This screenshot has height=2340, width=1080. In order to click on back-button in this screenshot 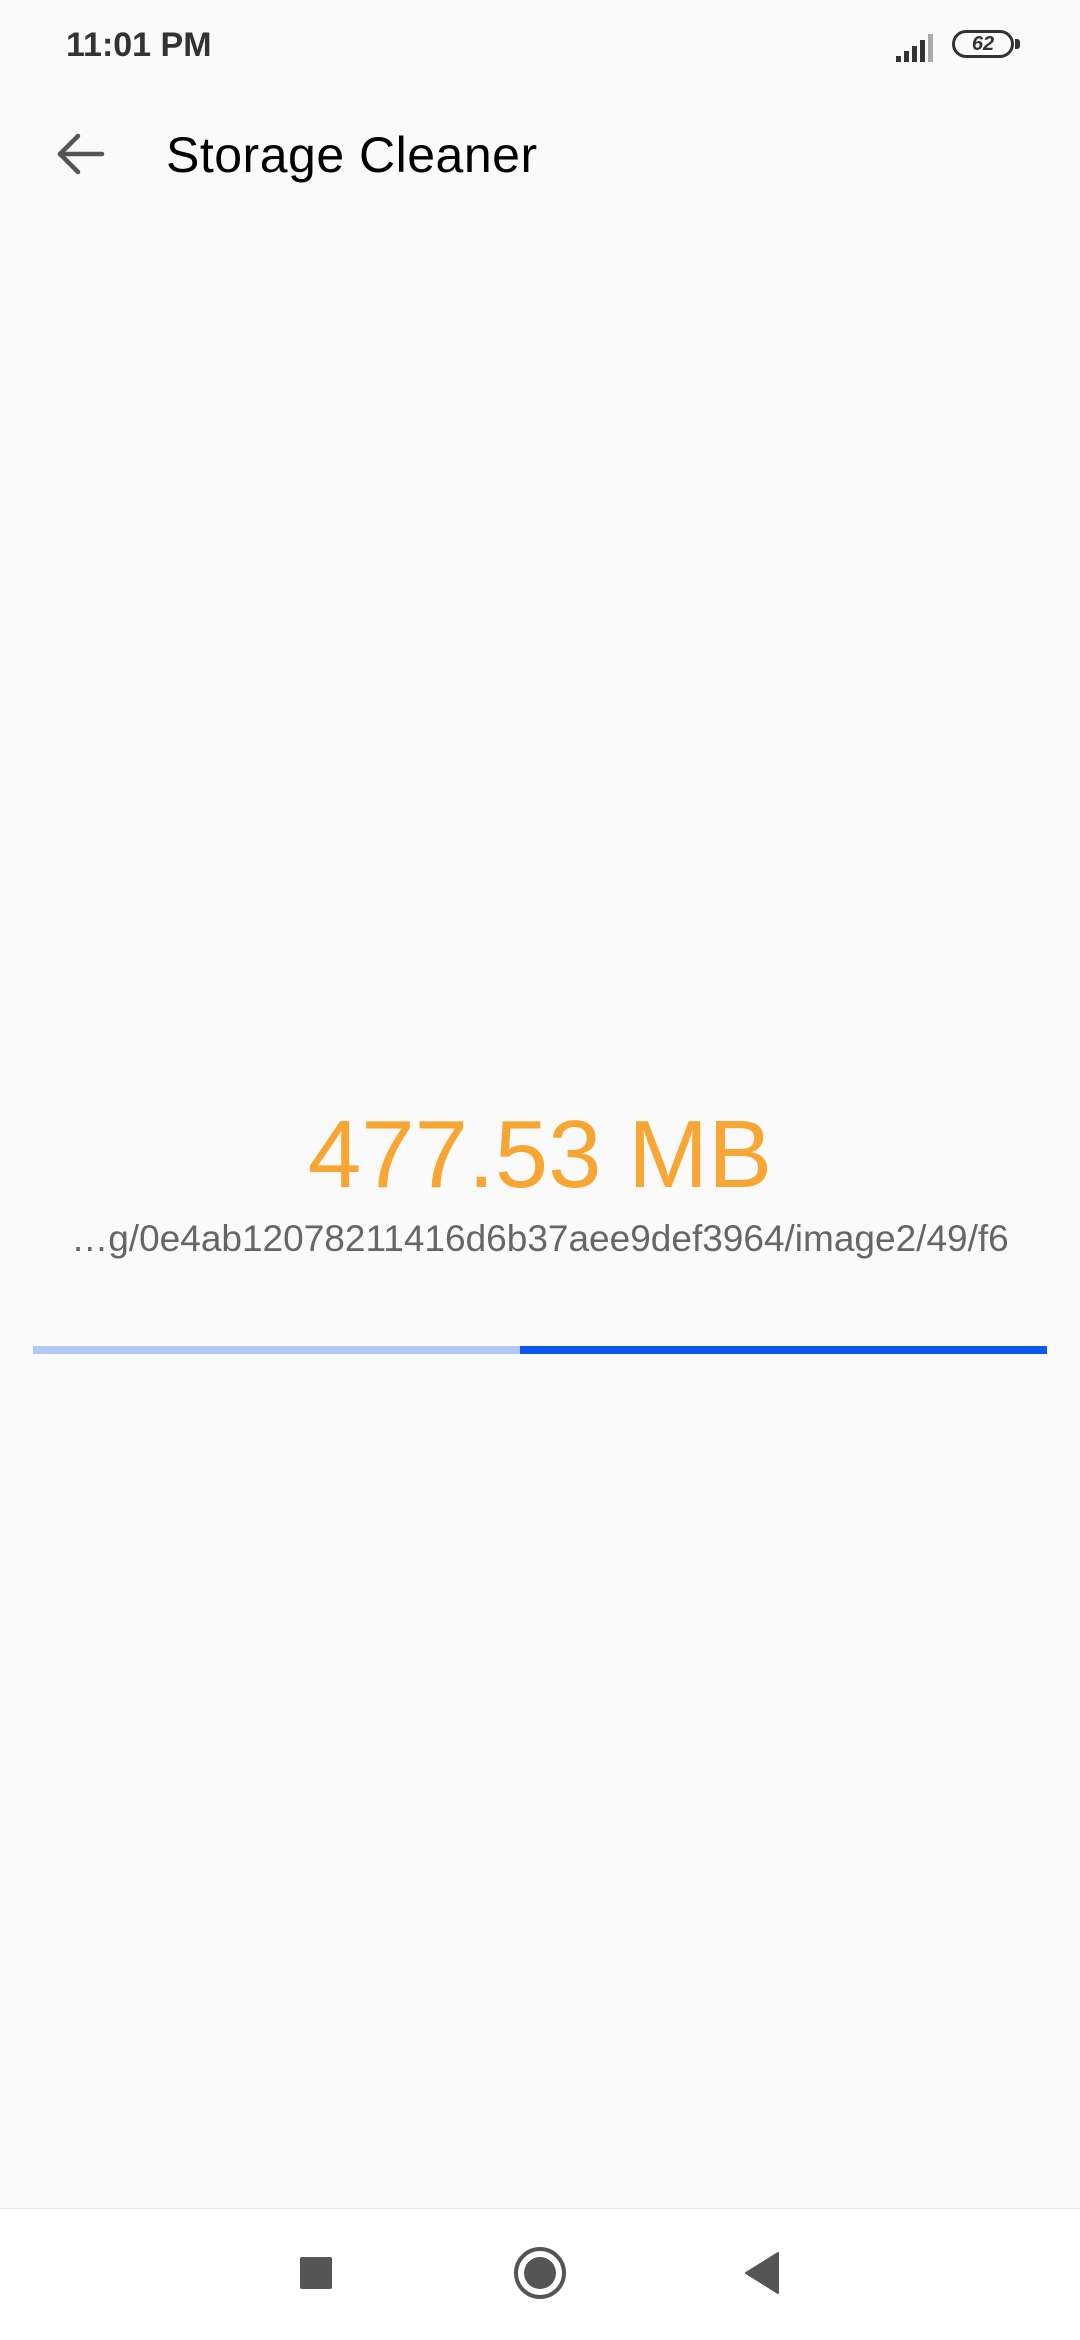, I will do `click(80, 156)`.